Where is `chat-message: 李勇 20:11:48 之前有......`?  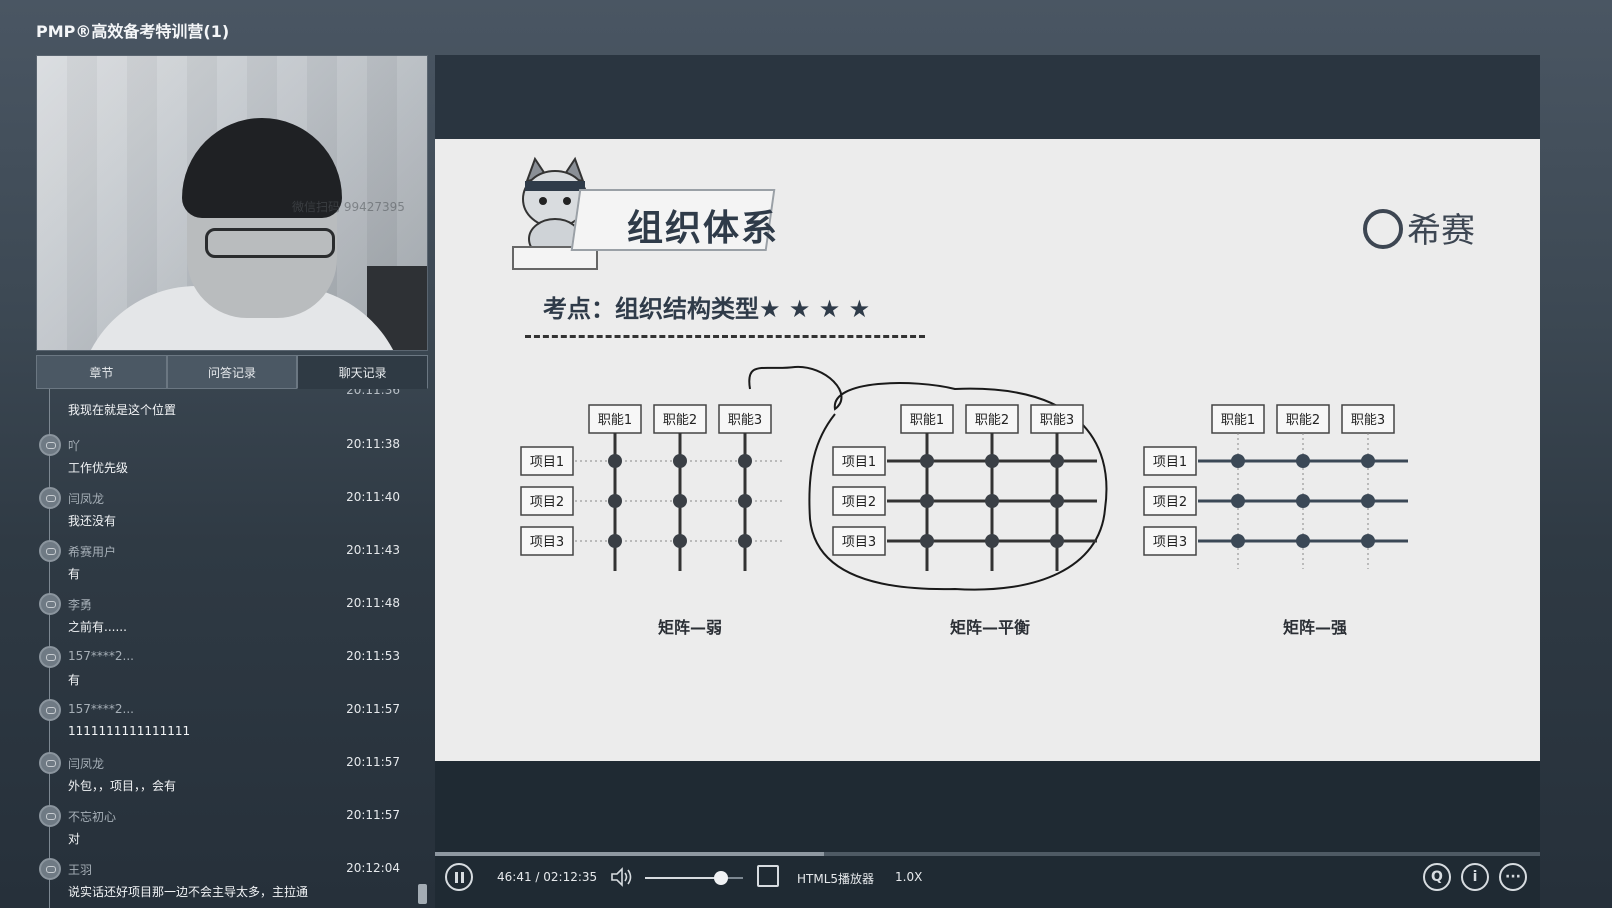
chat-message: 李勇 20:11:48 之前有...... is located at coordinates (232, 617).